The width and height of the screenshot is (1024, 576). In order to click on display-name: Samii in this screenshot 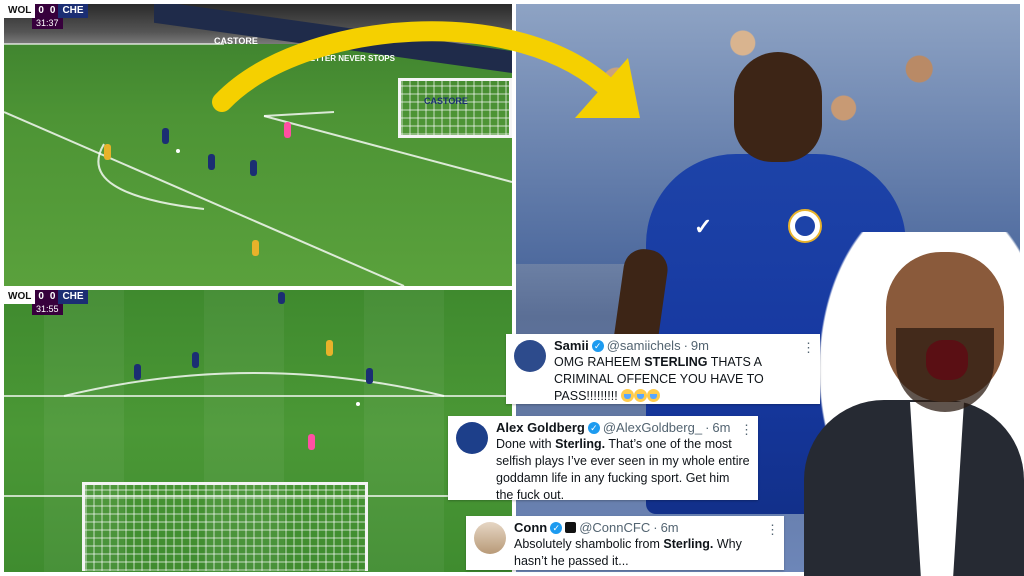, I will do `click(571, 345)`.